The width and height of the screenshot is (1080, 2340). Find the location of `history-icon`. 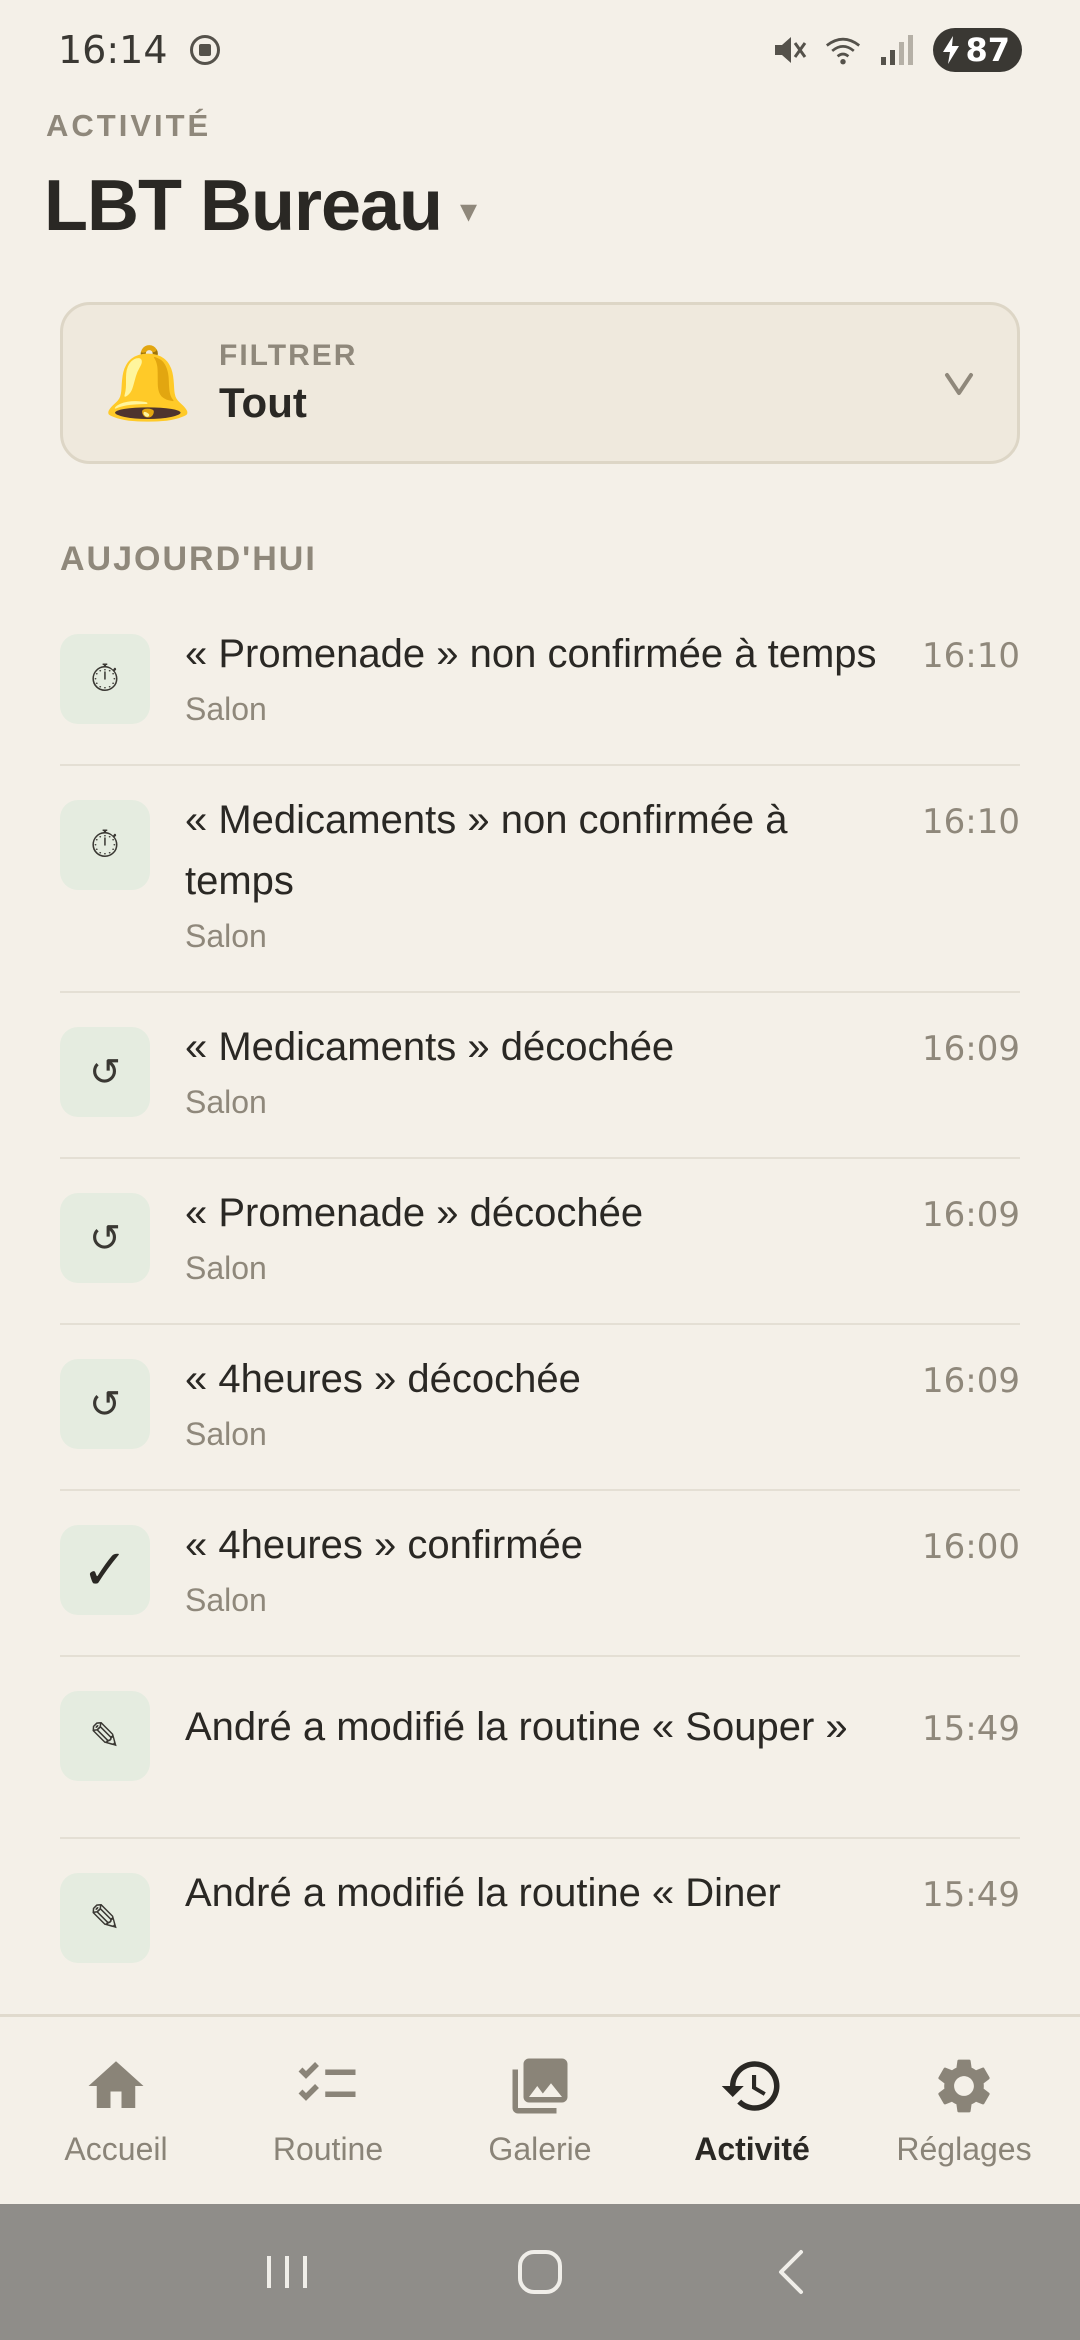

history-icon is located at coordinates (750, 2086).